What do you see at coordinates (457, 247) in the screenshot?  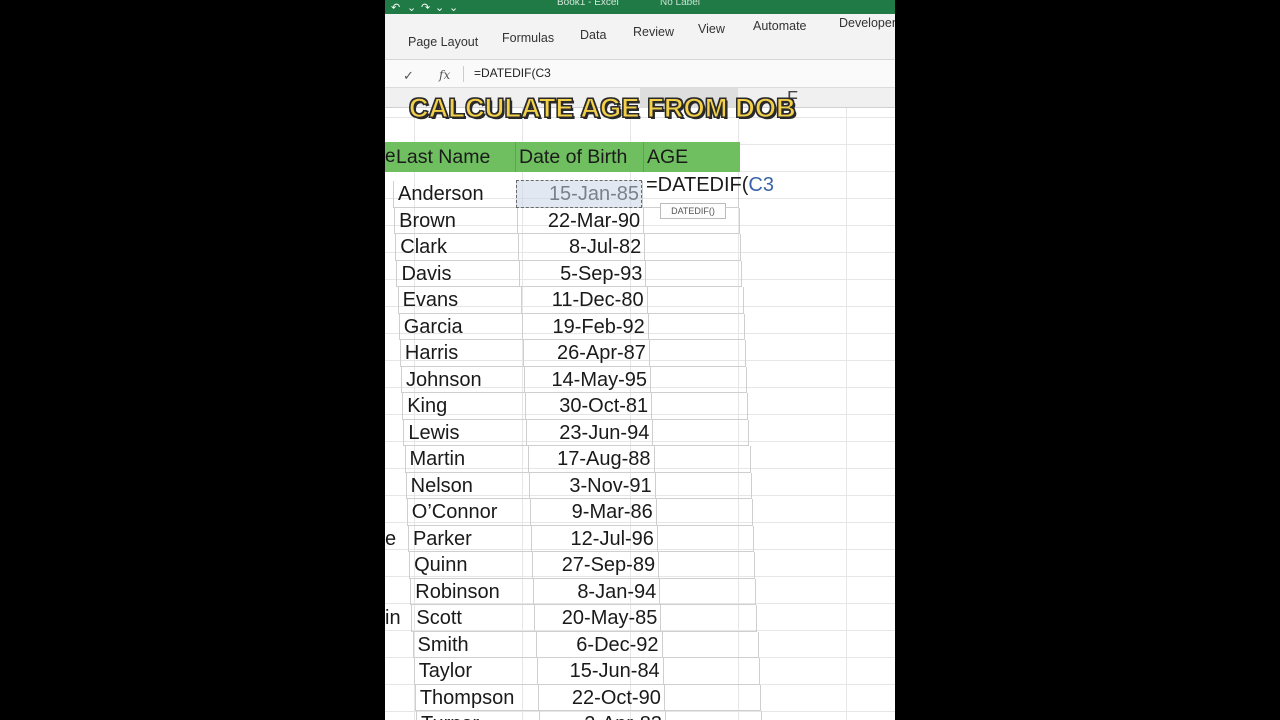 I see `last-name-cell: Clark` at bounding box center [457, 247].